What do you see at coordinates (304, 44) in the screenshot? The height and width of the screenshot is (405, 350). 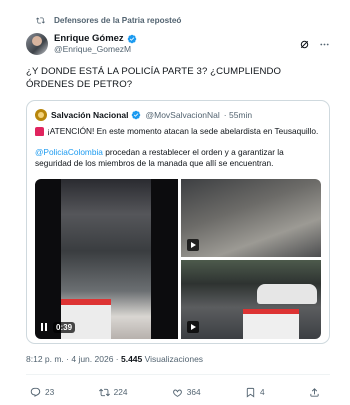 I see `grok-icon` at bounding box center [304, 44].